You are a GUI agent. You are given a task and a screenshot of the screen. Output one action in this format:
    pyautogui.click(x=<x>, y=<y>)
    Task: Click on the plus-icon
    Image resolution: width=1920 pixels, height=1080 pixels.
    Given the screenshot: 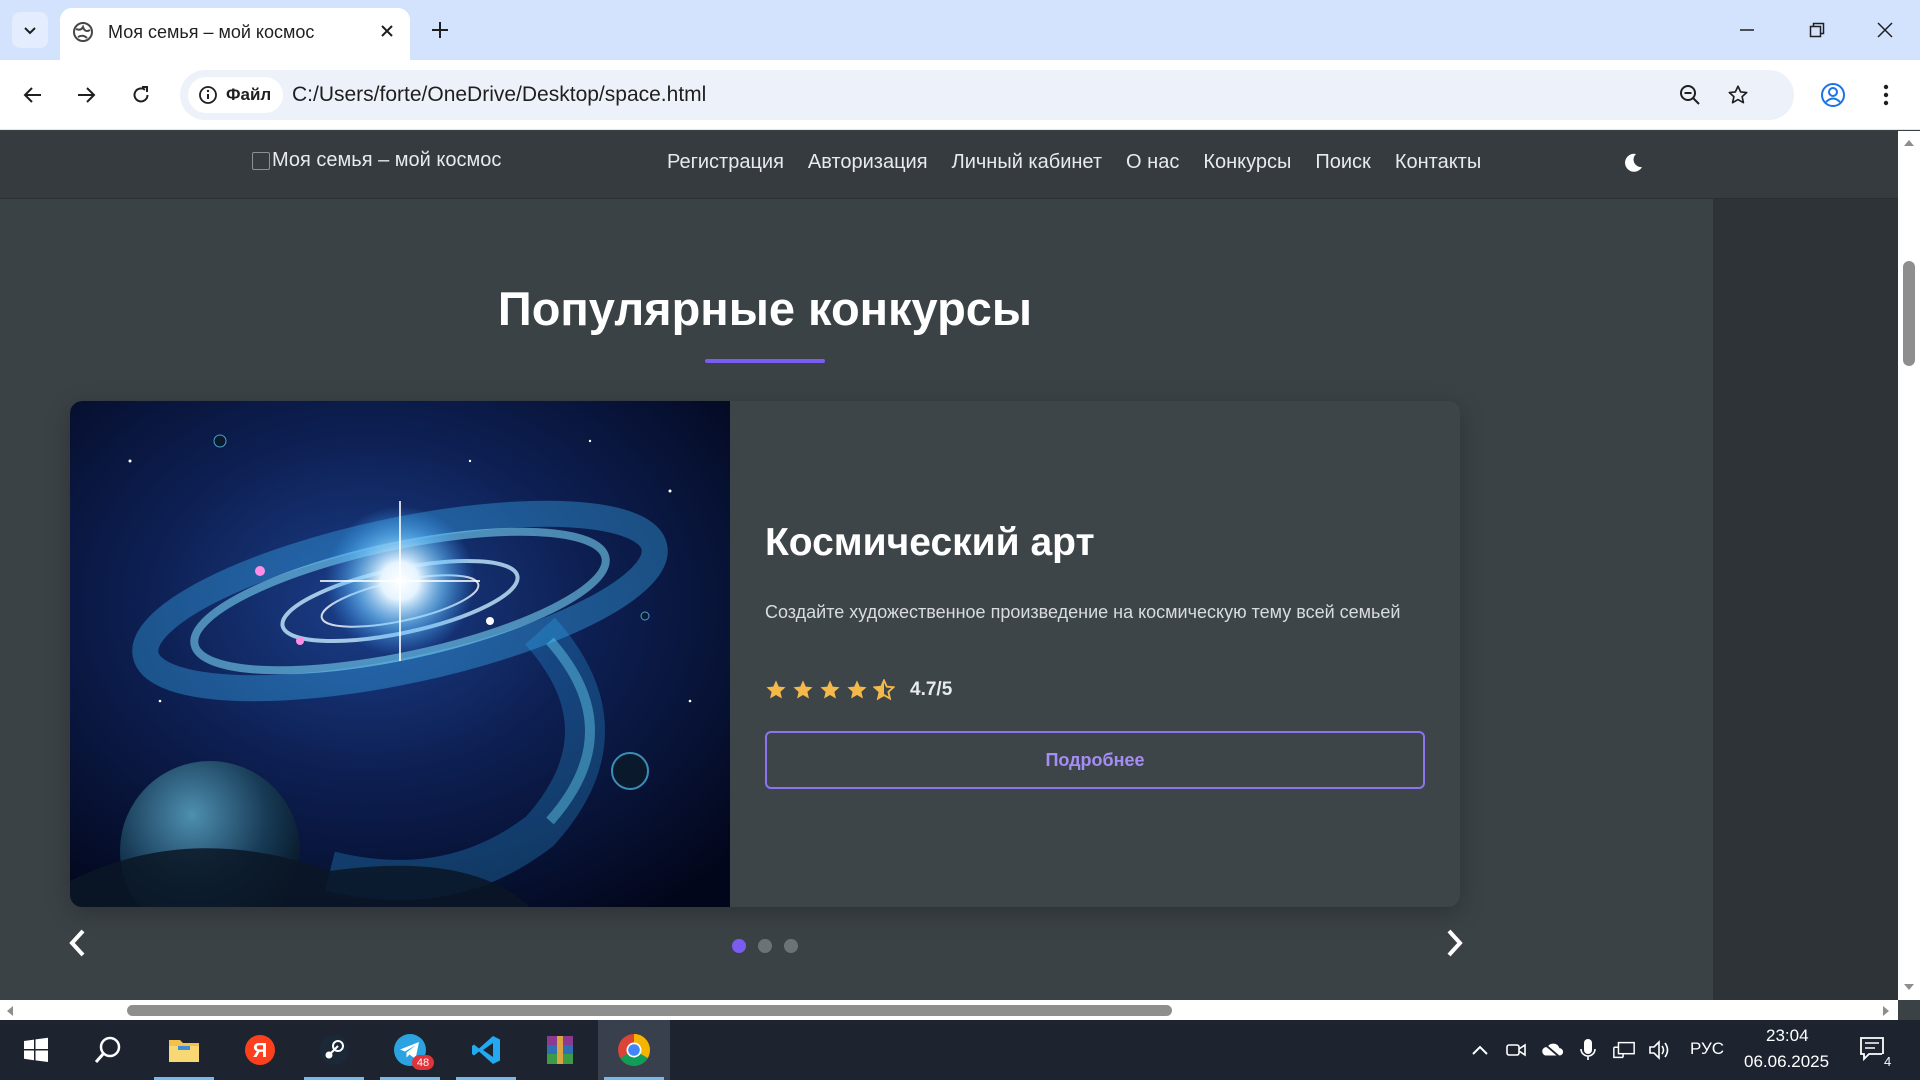 What is the action you would take?
    pyautogui.click(x=440, y=30)
    